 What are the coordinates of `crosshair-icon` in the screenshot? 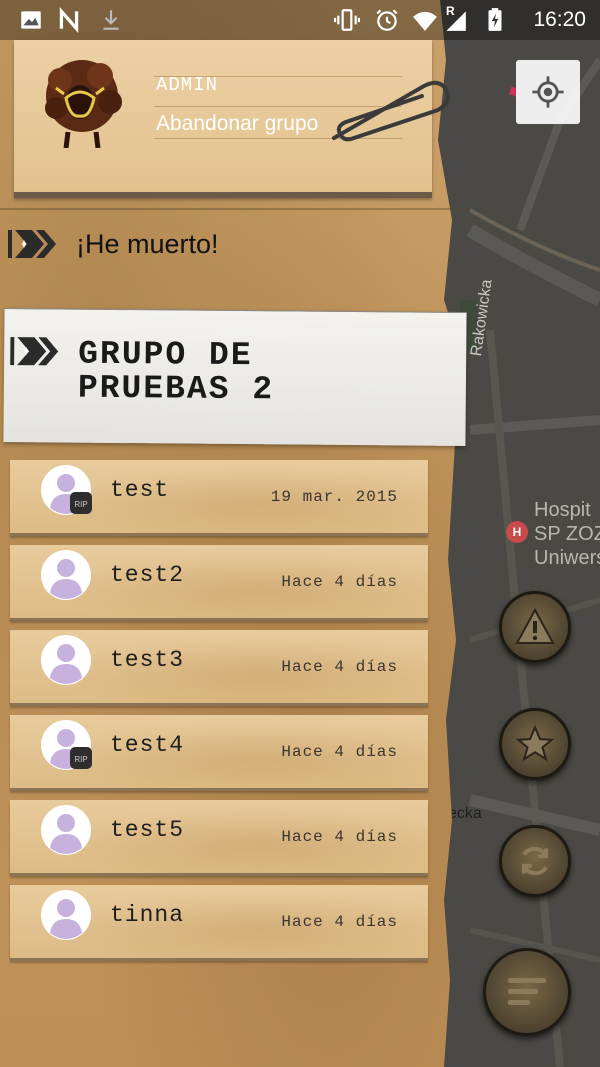 It's located at (548, 92).